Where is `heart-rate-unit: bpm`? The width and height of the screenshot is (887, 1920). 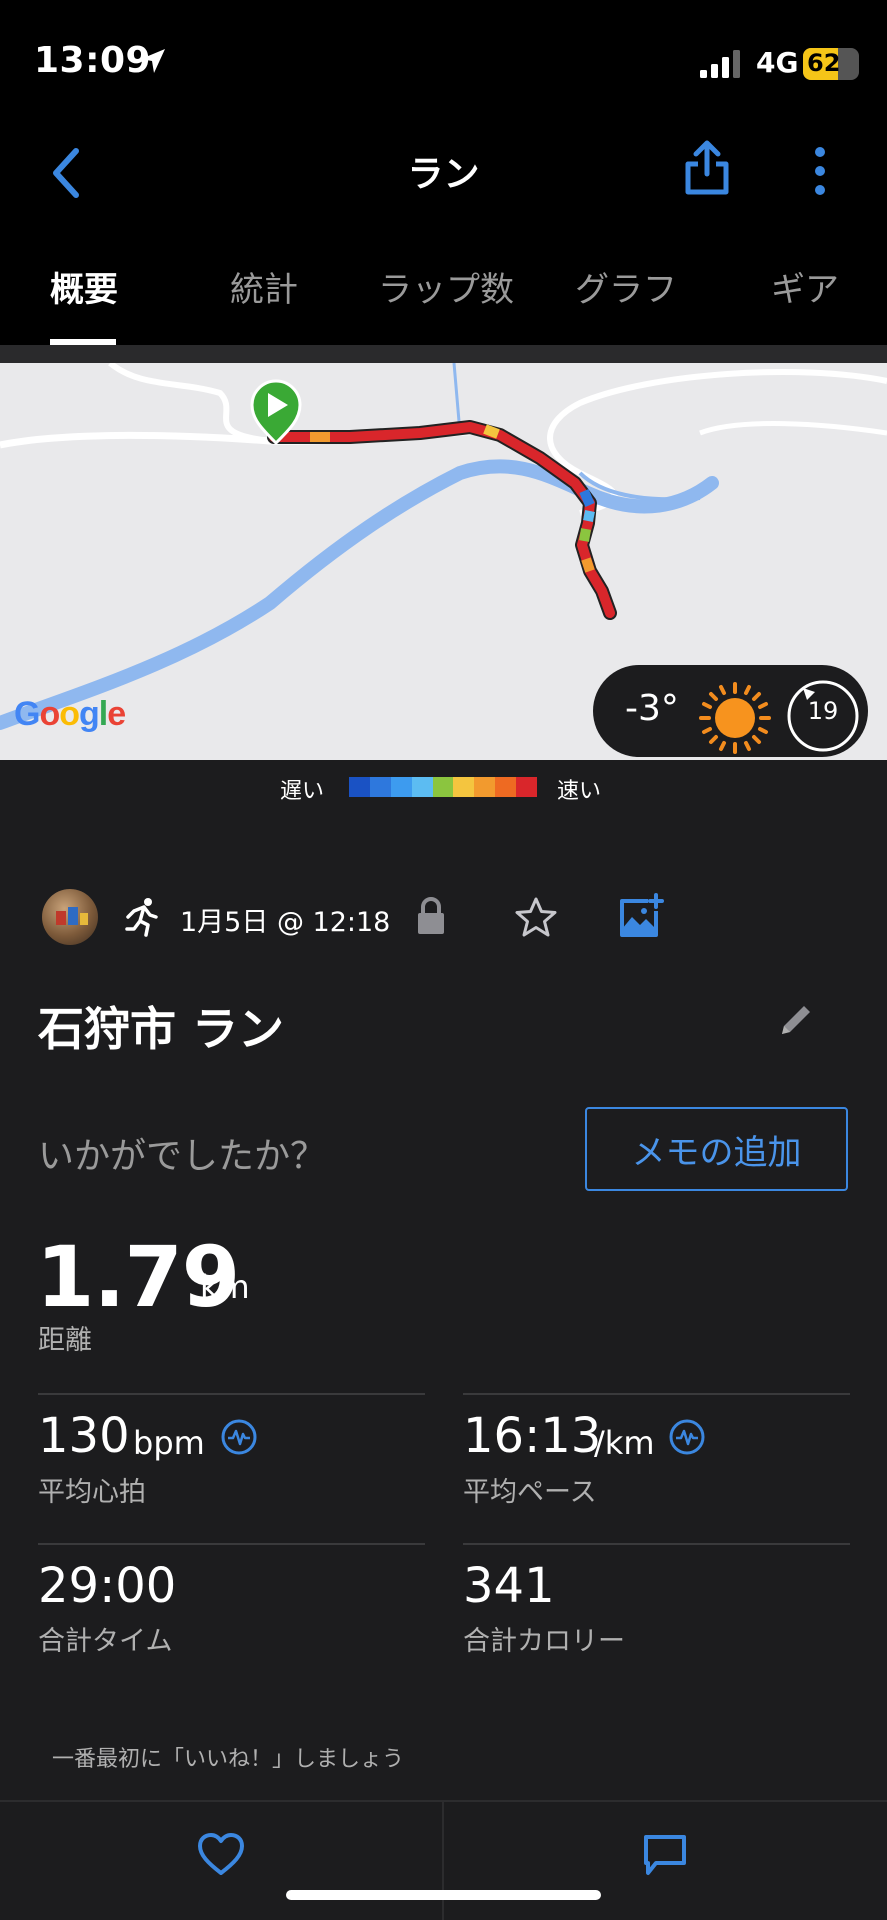 heart-rate-unit: bpm is located at coordinates (169, 1443).